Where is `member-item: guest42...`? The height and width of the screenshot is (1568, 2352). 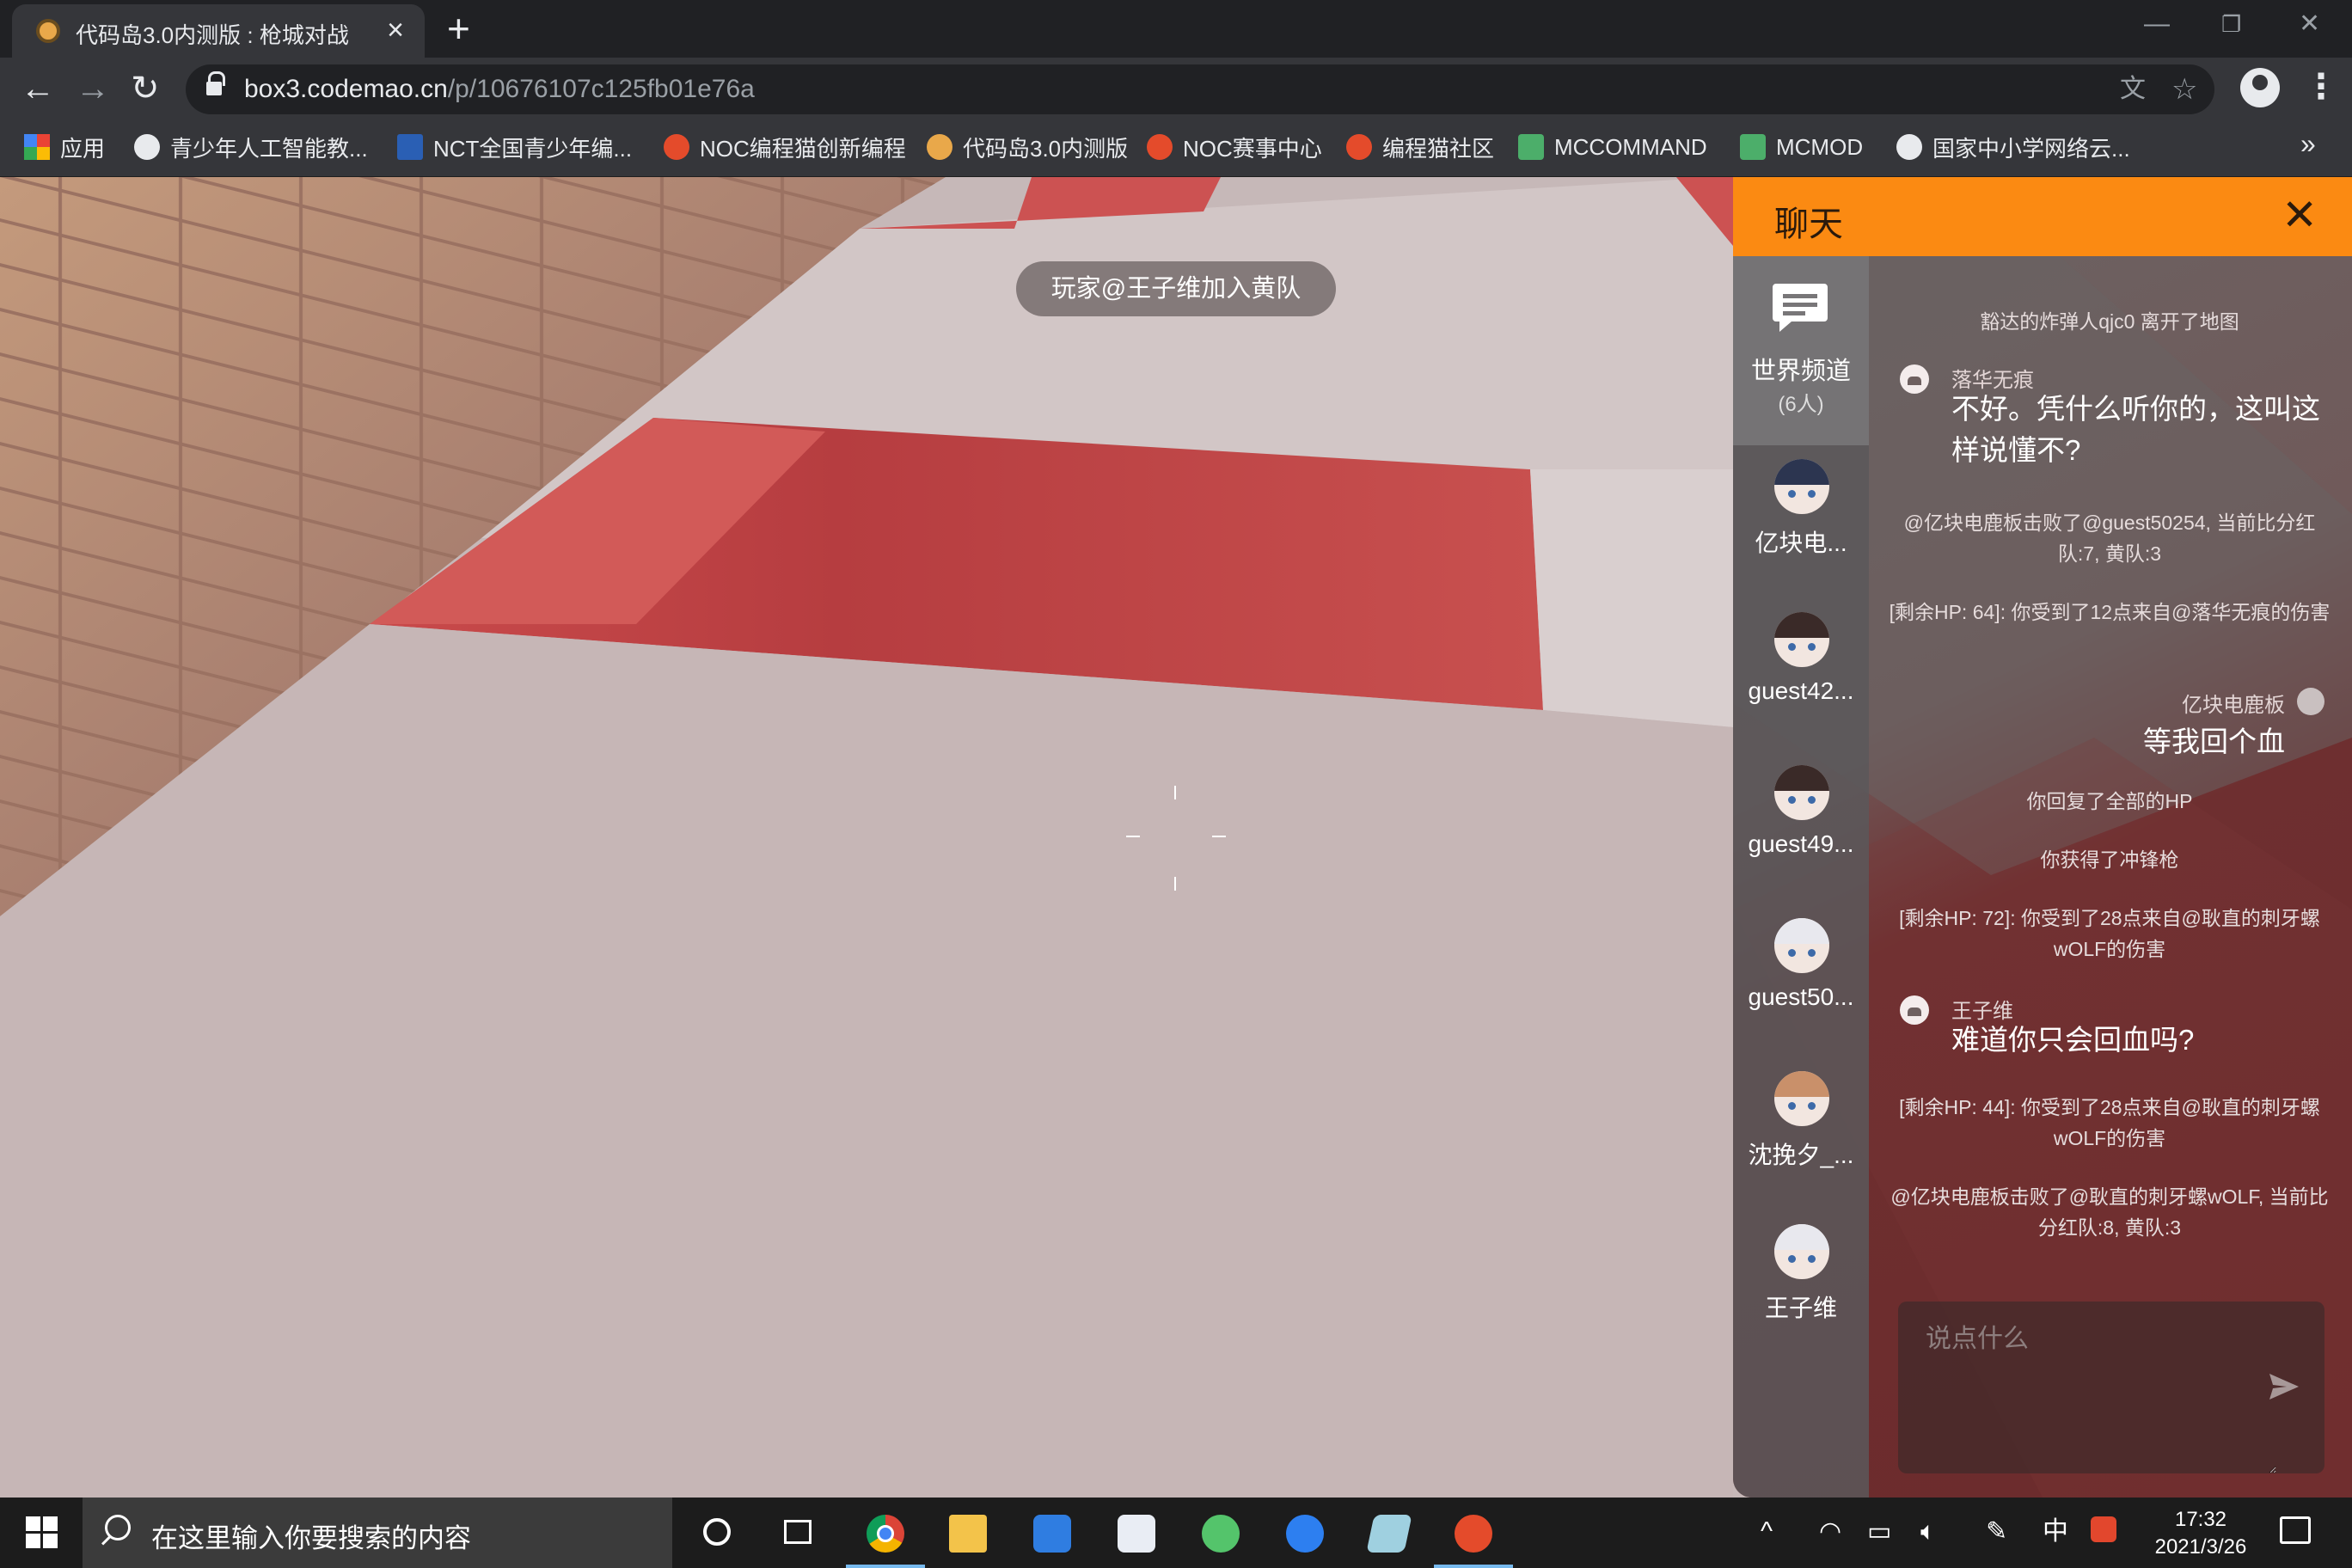
member-item: guest42... is located at coordinates (1801, 685).